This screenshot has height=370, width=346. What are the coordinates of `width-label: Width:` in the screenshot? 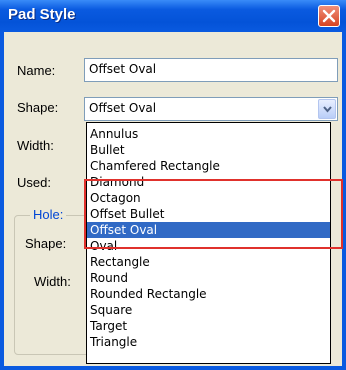 It's located at (35, 145).